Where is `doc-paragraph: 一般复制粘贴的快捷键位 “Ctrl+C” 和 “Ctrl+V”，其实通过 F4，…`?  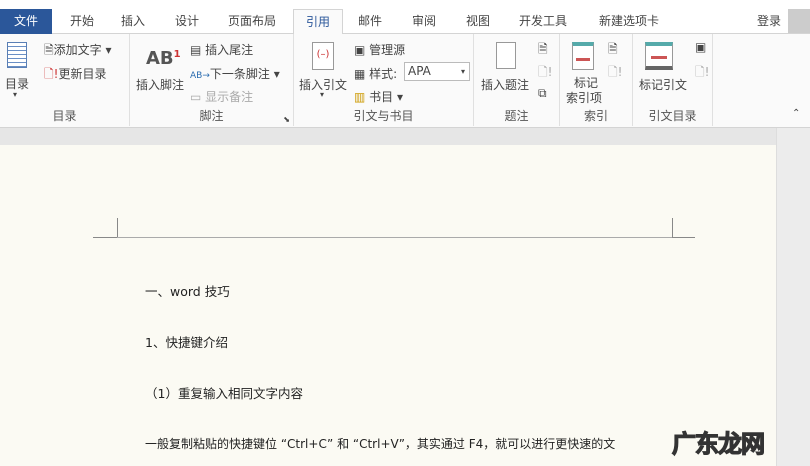
doc-paragraph: 一般复制粘贴的快捷键位 “Ctrl+C” 和 “Ctrl+V”，其实通过 F4，… is located at coordinates (380, 444).